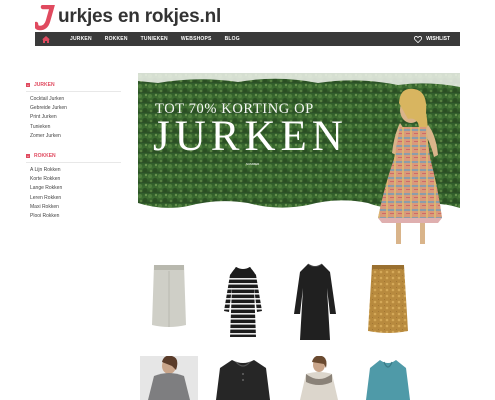 Image resolution: width=495 pixels, height=400 pixels. Describe the element at coordinates (319, 378) in the screenshot. I see `product-image-patterned-top` at that location.